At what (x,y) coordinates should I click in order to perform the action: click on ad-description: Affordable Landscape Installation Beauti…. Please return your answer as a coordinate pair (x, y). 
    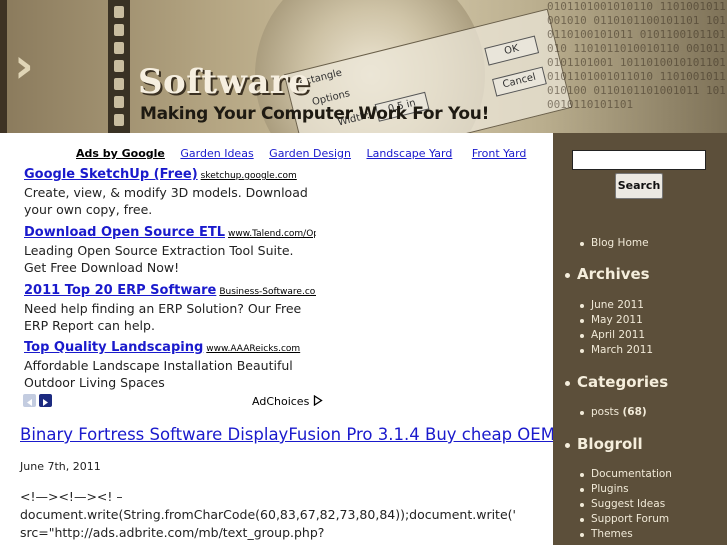
    Looking at the image, I should click on (158, 374).